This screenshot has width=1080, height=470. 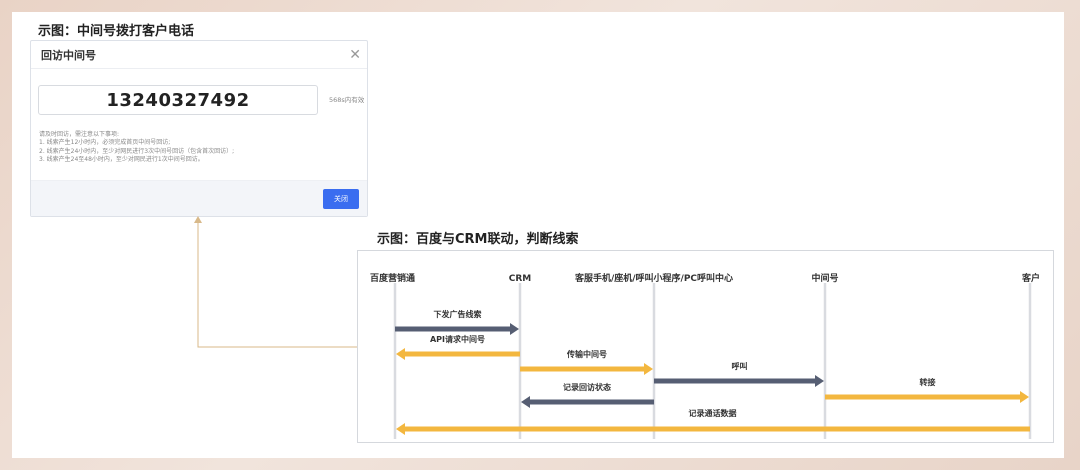 I want to click on validity-text: 568s内有效, so click(x=347, y=100).